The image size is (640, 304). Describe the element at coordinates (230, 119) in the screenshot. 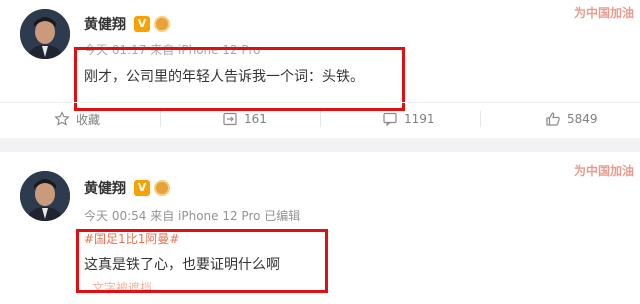

I see `repost-icon` at that location.